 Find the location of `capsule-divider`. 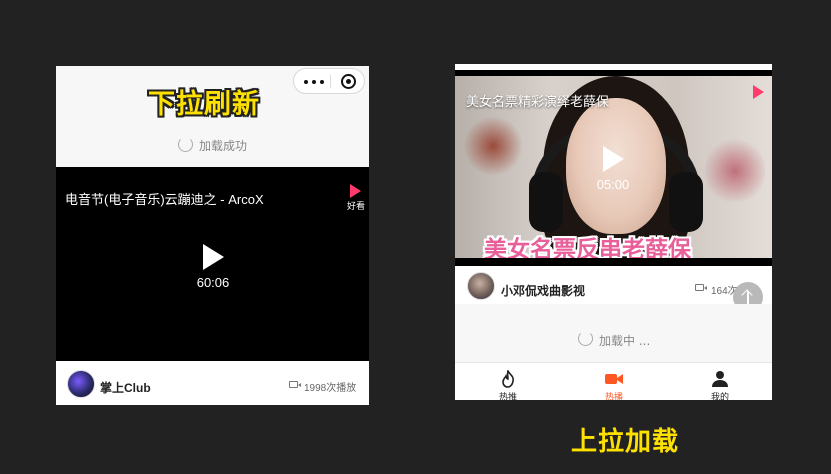

capsule-divider is located at coordinates (330, 81).